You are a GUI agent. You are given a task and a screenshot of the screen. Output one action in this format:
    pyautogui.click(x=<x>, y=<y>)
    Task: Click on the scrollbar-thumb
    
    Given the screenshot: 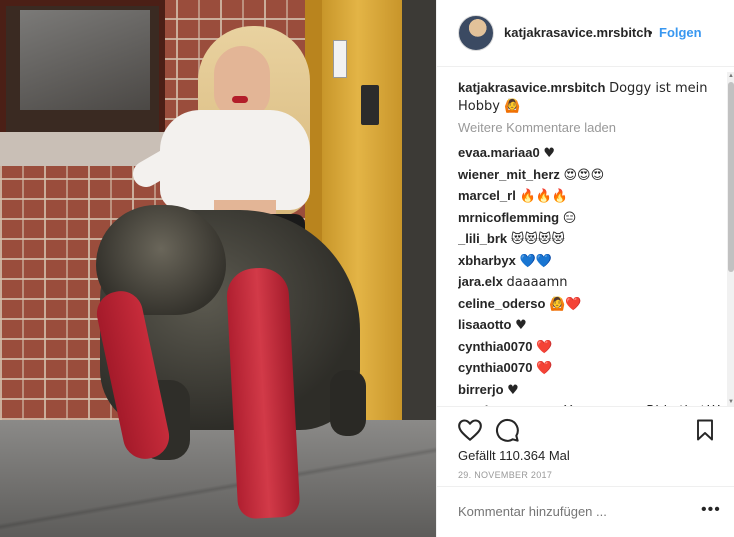 What is the action you would take?
    pyautogui.click(x=731, y=177)
    